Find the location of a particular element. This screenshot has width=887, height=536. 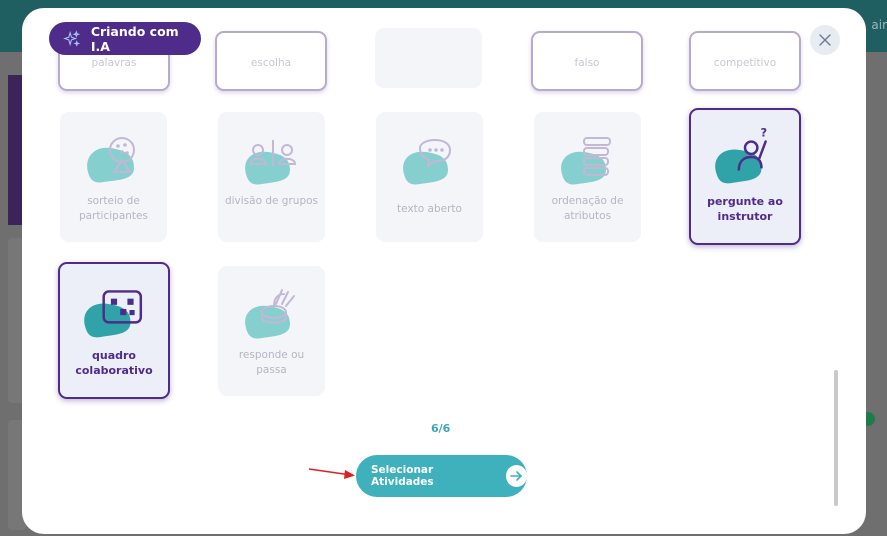

collaborative-board-icon is located at coordinates (113, 314).